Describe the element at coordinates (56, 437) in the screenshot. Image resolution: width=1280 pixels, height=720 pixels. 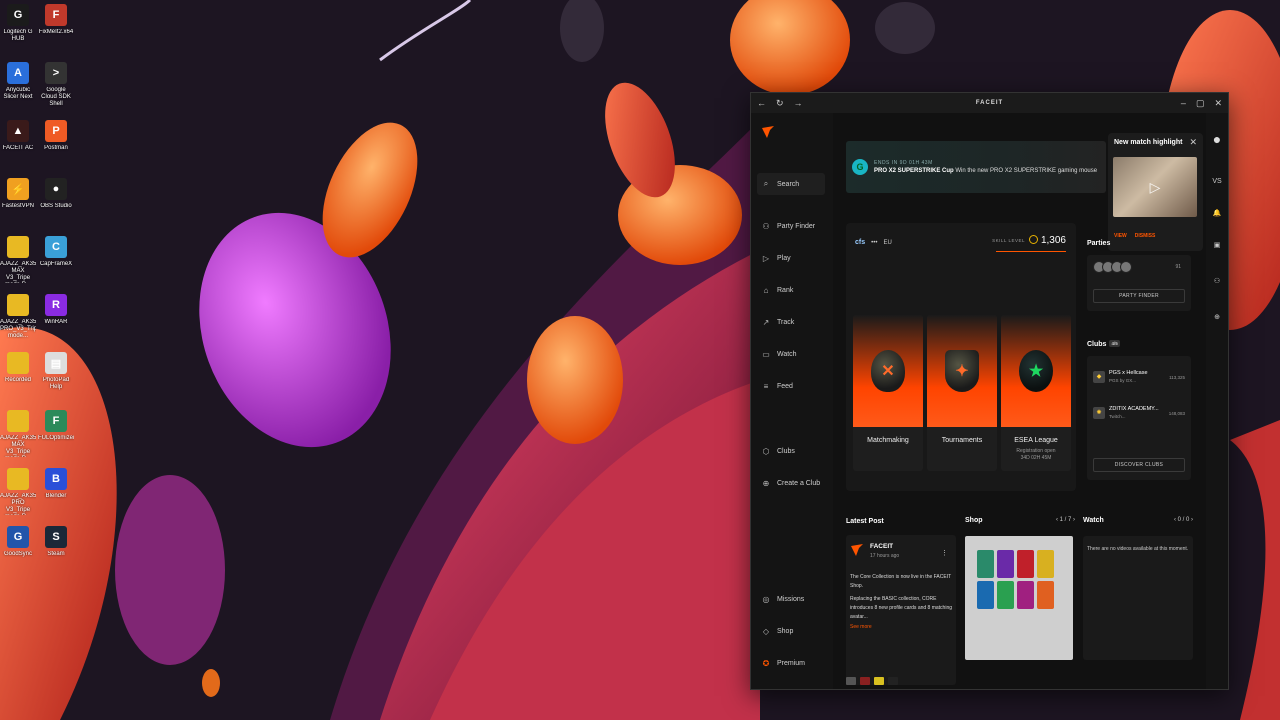
I see `desktop-icon: F FULOptimizer` at that location.